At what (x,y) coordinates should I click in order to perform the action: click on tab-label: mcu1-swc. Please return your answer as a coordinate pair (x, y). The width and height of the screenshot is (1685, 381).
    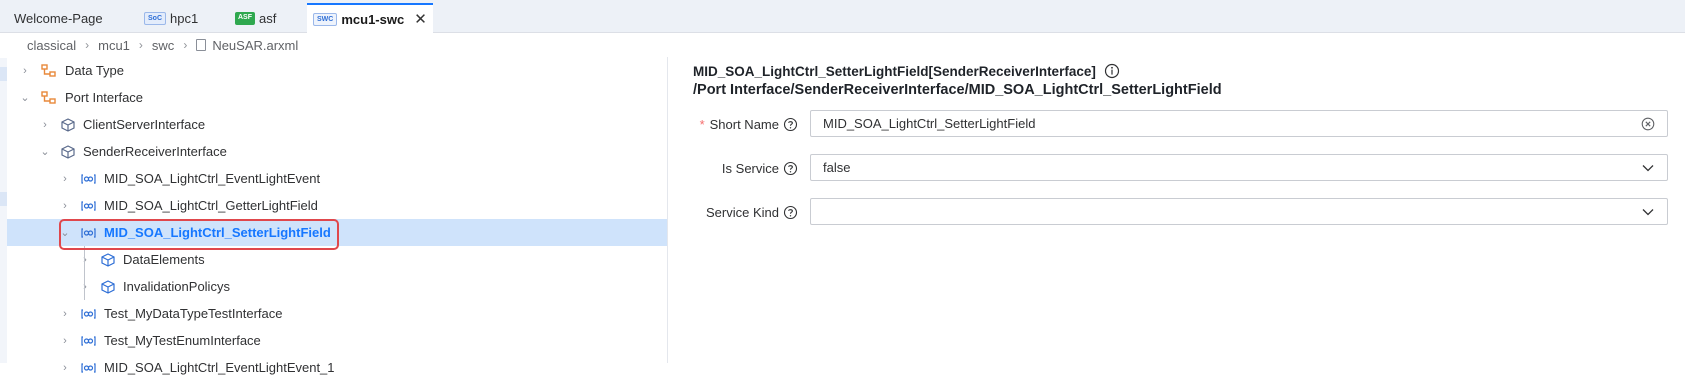
    Looking at the image, I should click on (373, 19).